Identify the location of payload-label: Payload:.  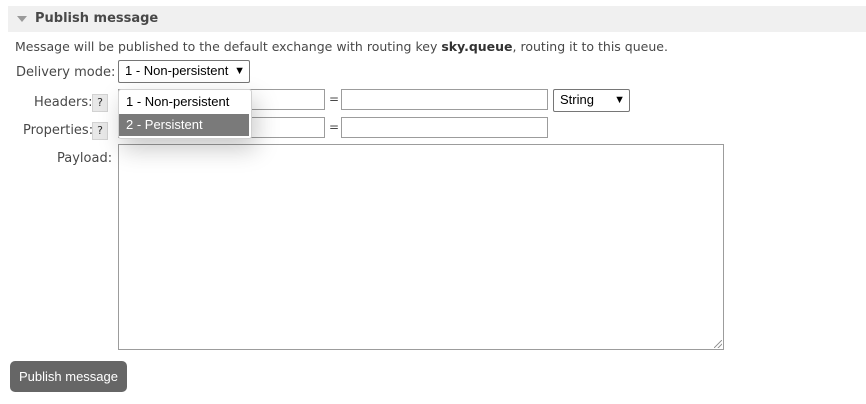
(85, 158).